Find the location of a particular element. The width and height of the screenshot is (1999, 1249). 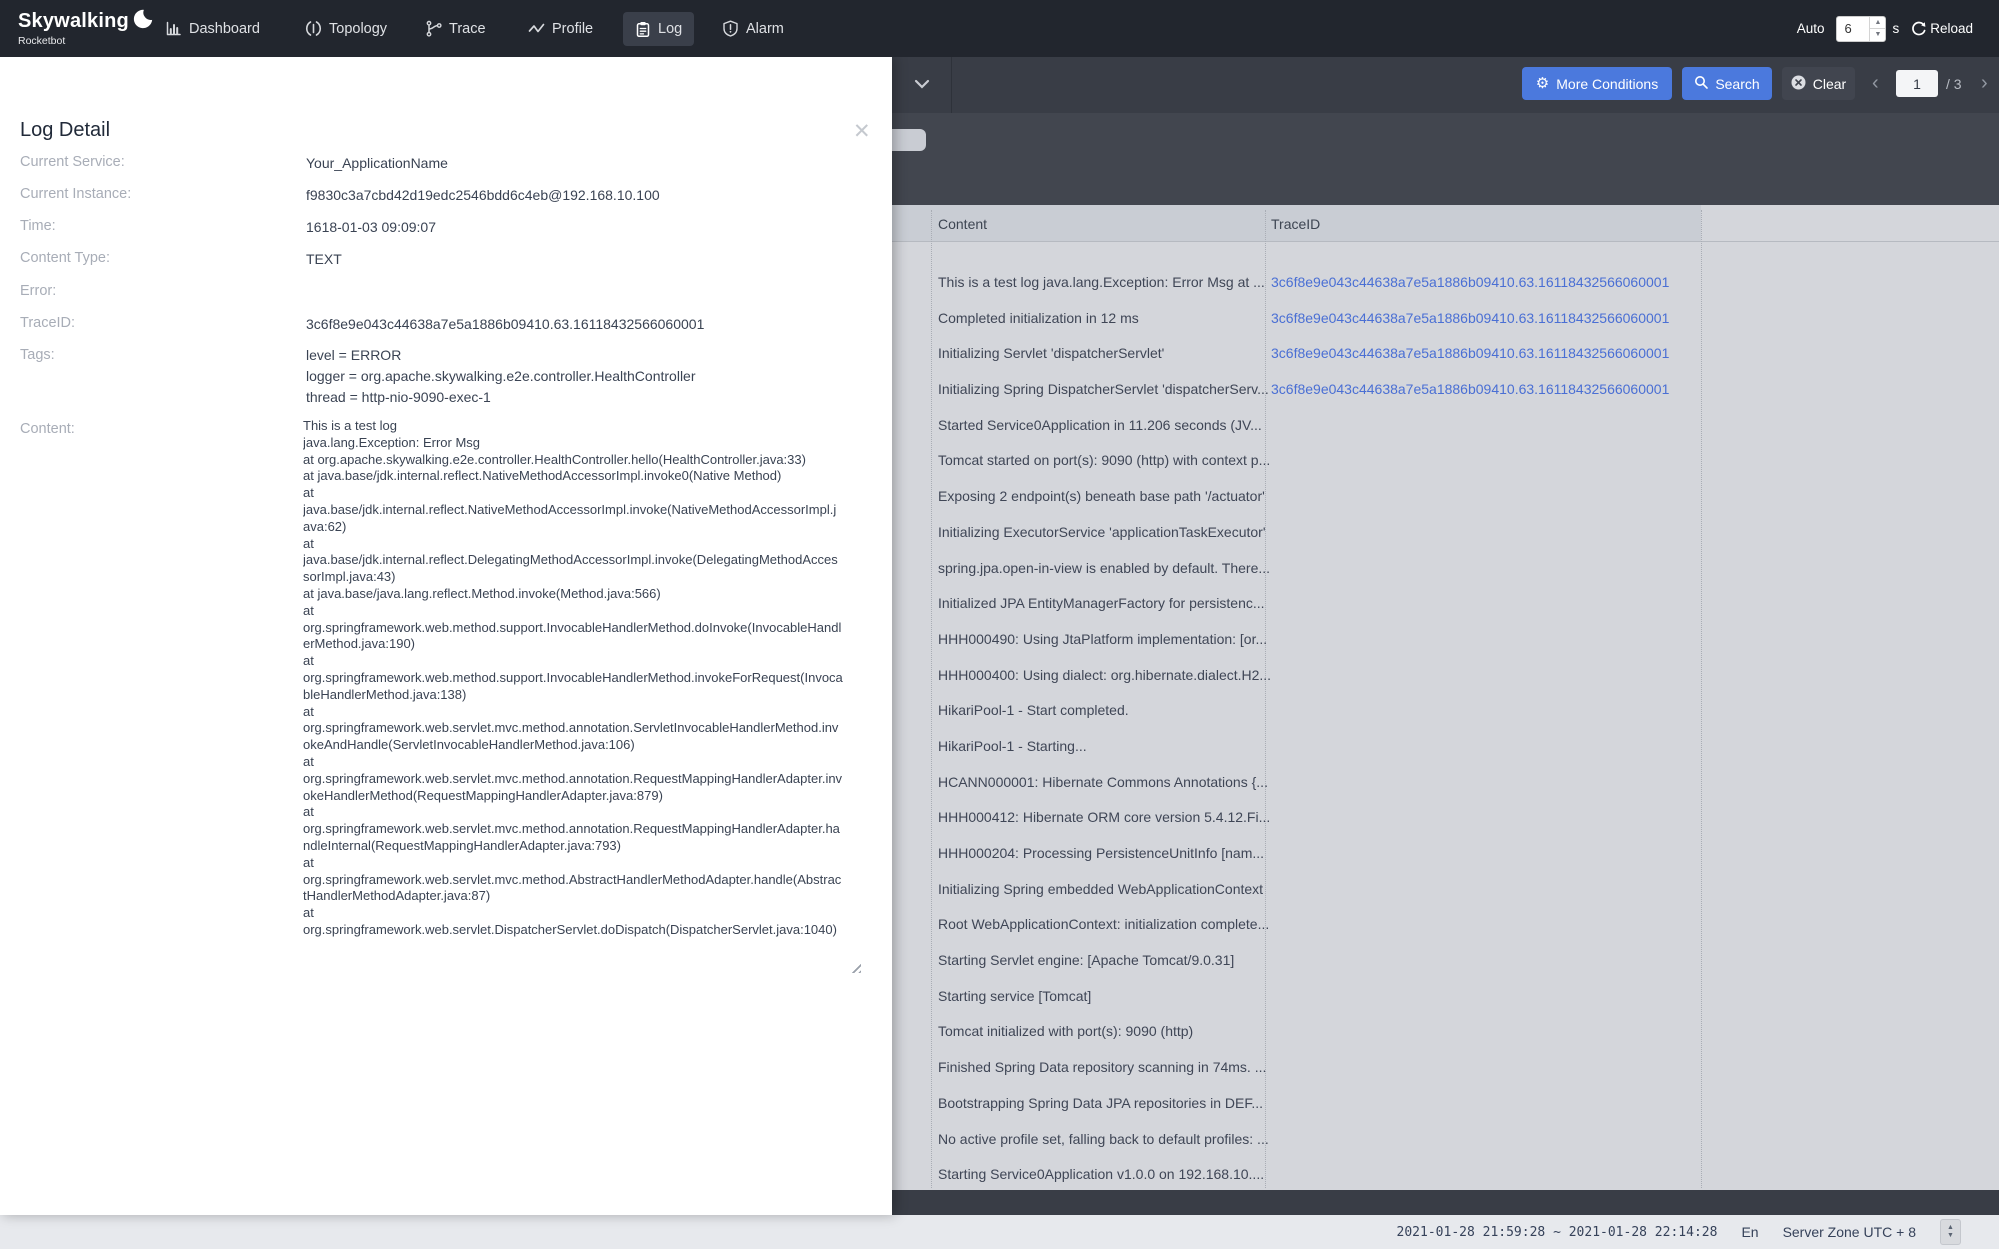

pagination-total: / 3 is located at coordinates (1954, 83).